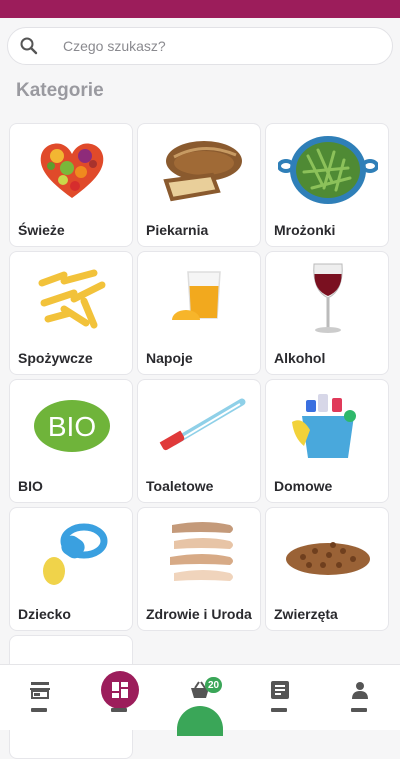 The height and width of the screenshot is (759, 400). What do you see at coordinates (180, 486) in the screenshot?
I see `category-label: Toaletowe` at bounding box center [180, 486].